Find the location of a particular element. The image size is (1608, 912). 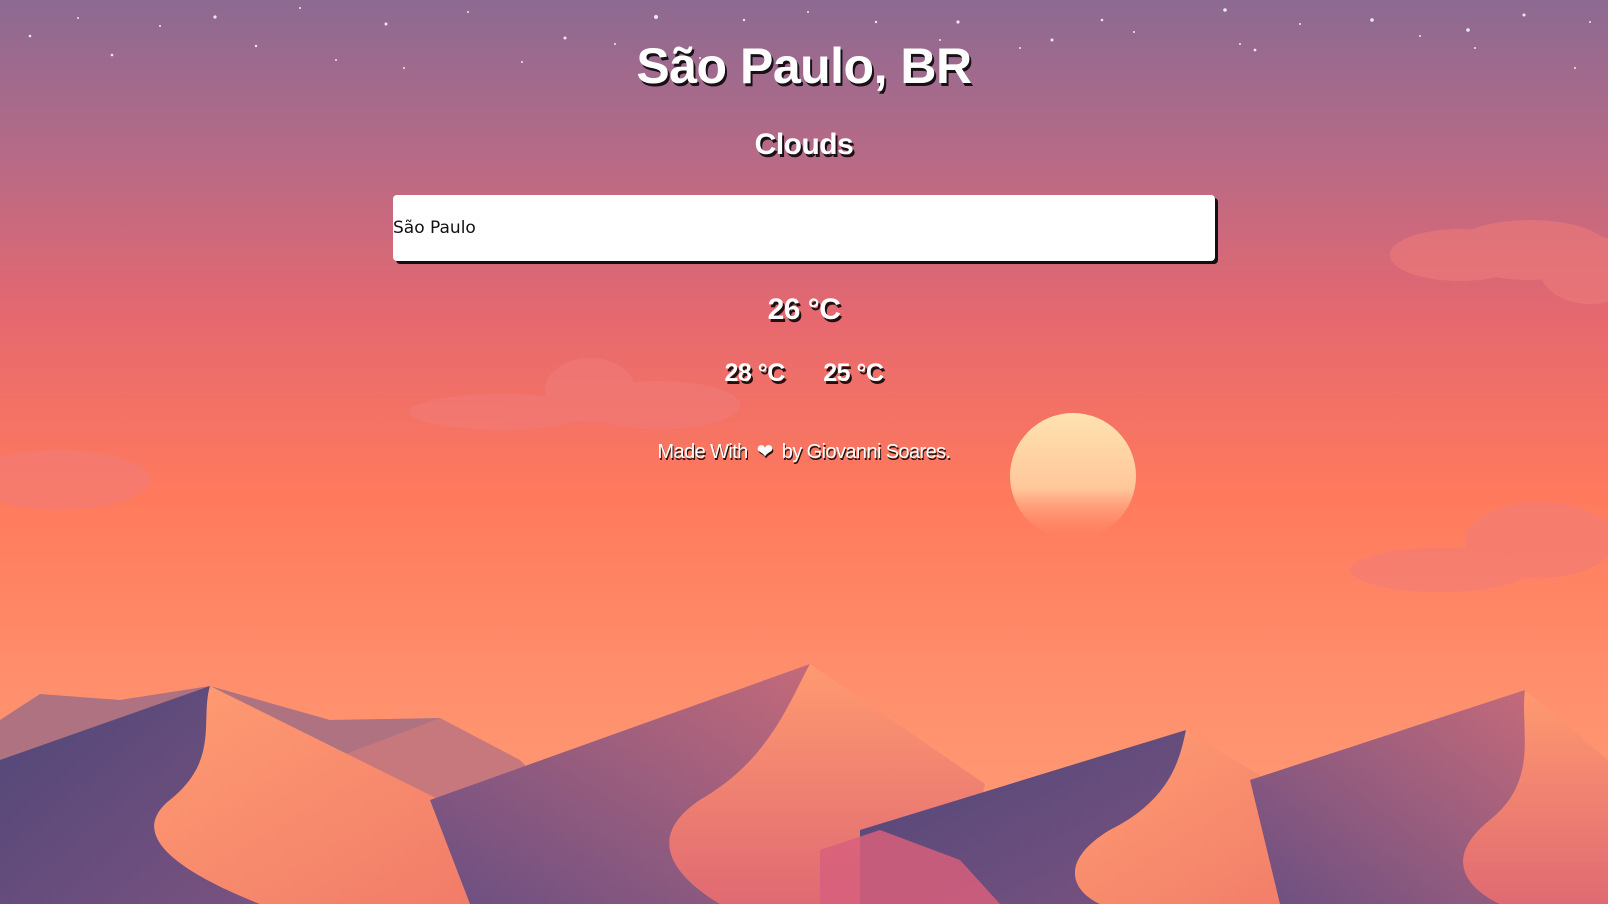

heart-icon: ❤ is located at coordinates (765, 452).